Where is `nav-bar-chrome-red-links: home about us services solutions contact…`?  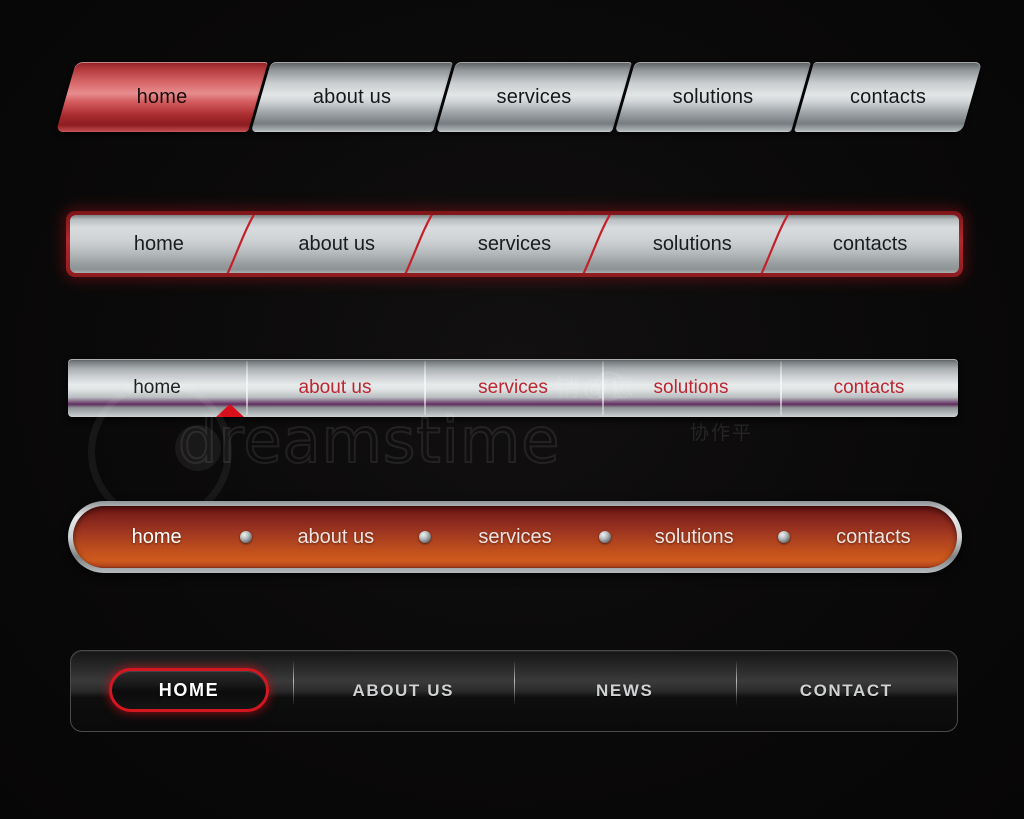 nav-bar-chrome-red-links: home about us services solutions contact… is located at coordinates (513, 388).